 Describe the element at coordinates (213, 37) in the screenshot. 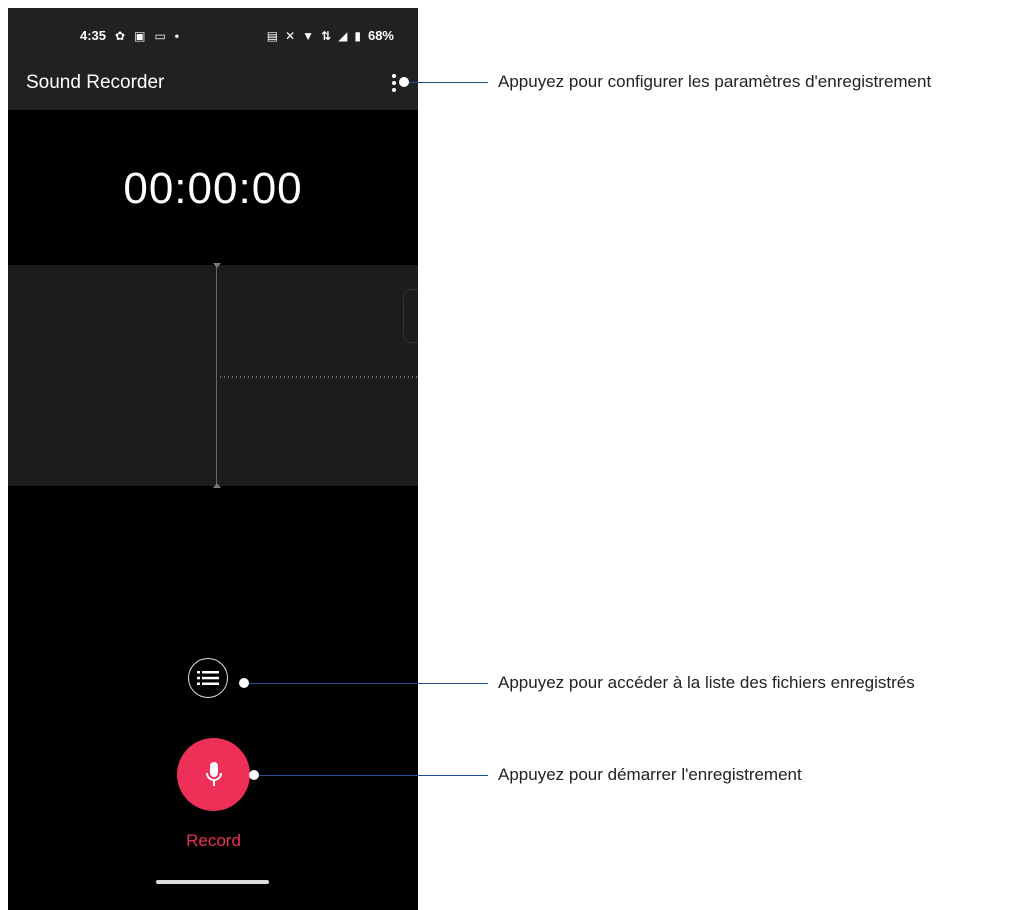

I see `status-bar: 4:35 ✿ ▣ ▭ • ▤ ✕ ▼ ⇅ ◢ ▮ 68%` at that location.